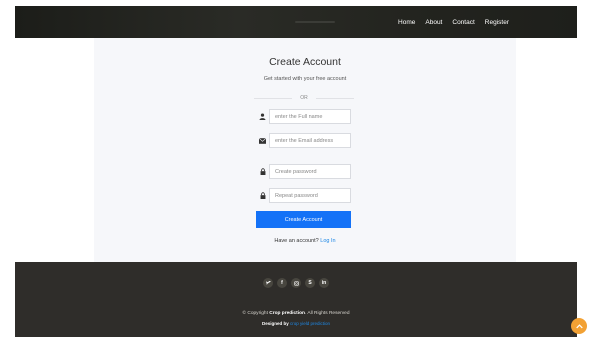  Describe the element at coordinates (406, 22) in the screenshot. I see `nav-link-home: Home` at that location.